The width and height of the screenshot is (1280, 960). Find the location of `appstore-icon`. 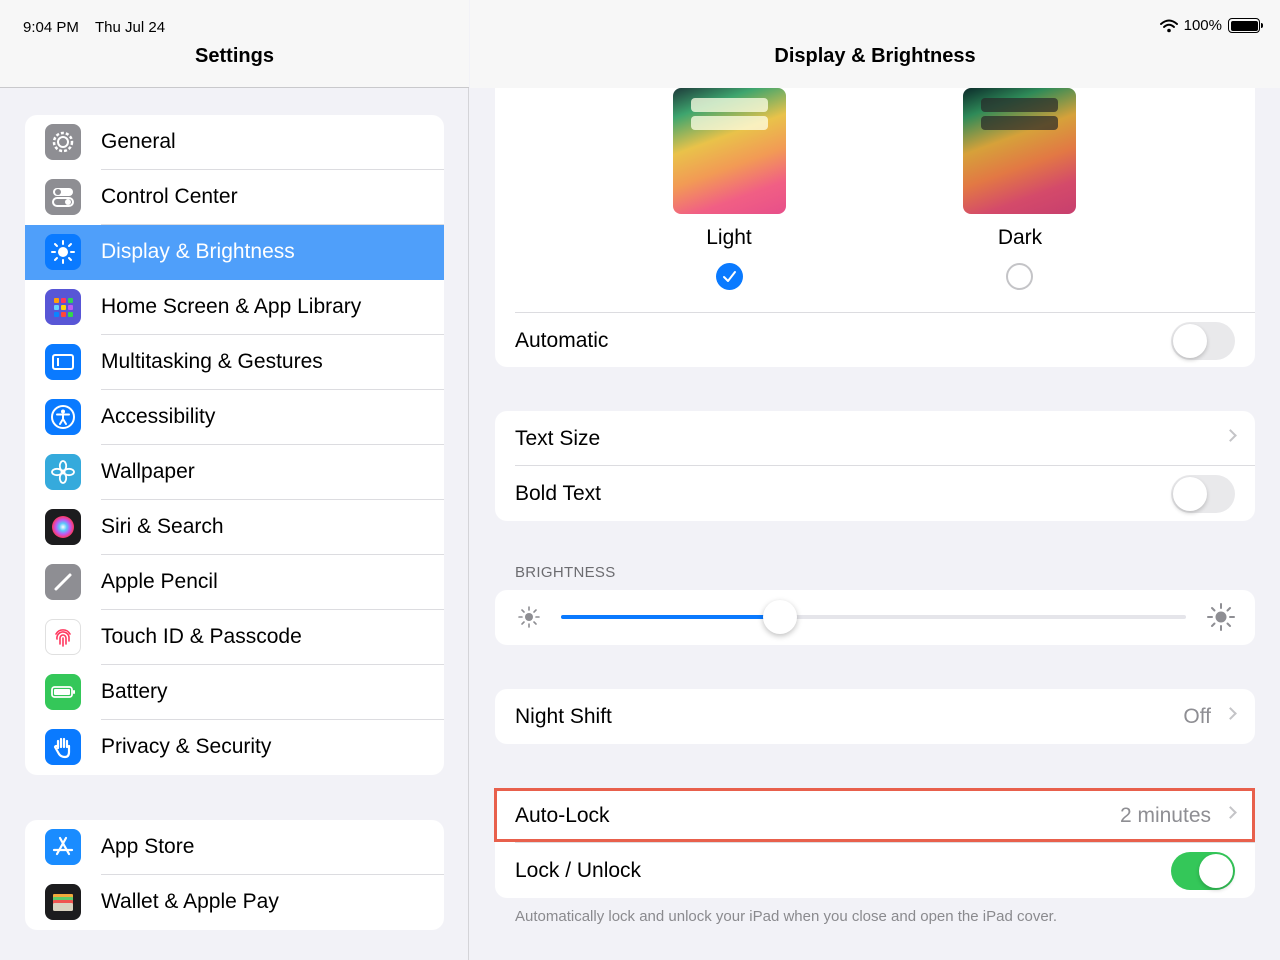

appstore-icon is located at coordinates (63, 847).